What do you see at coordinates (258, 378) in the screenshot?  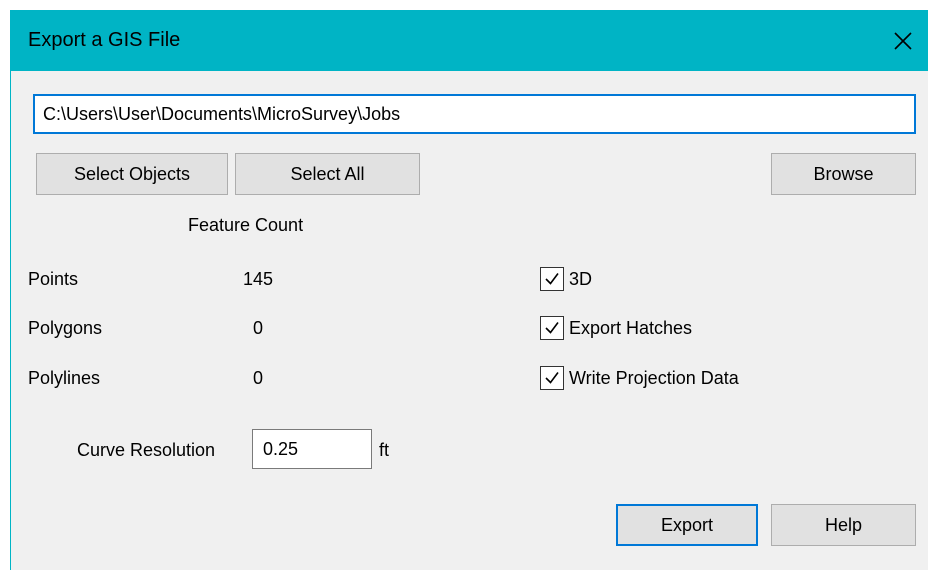 I see `polylines-count: 0` at bounding box center [258, 378].